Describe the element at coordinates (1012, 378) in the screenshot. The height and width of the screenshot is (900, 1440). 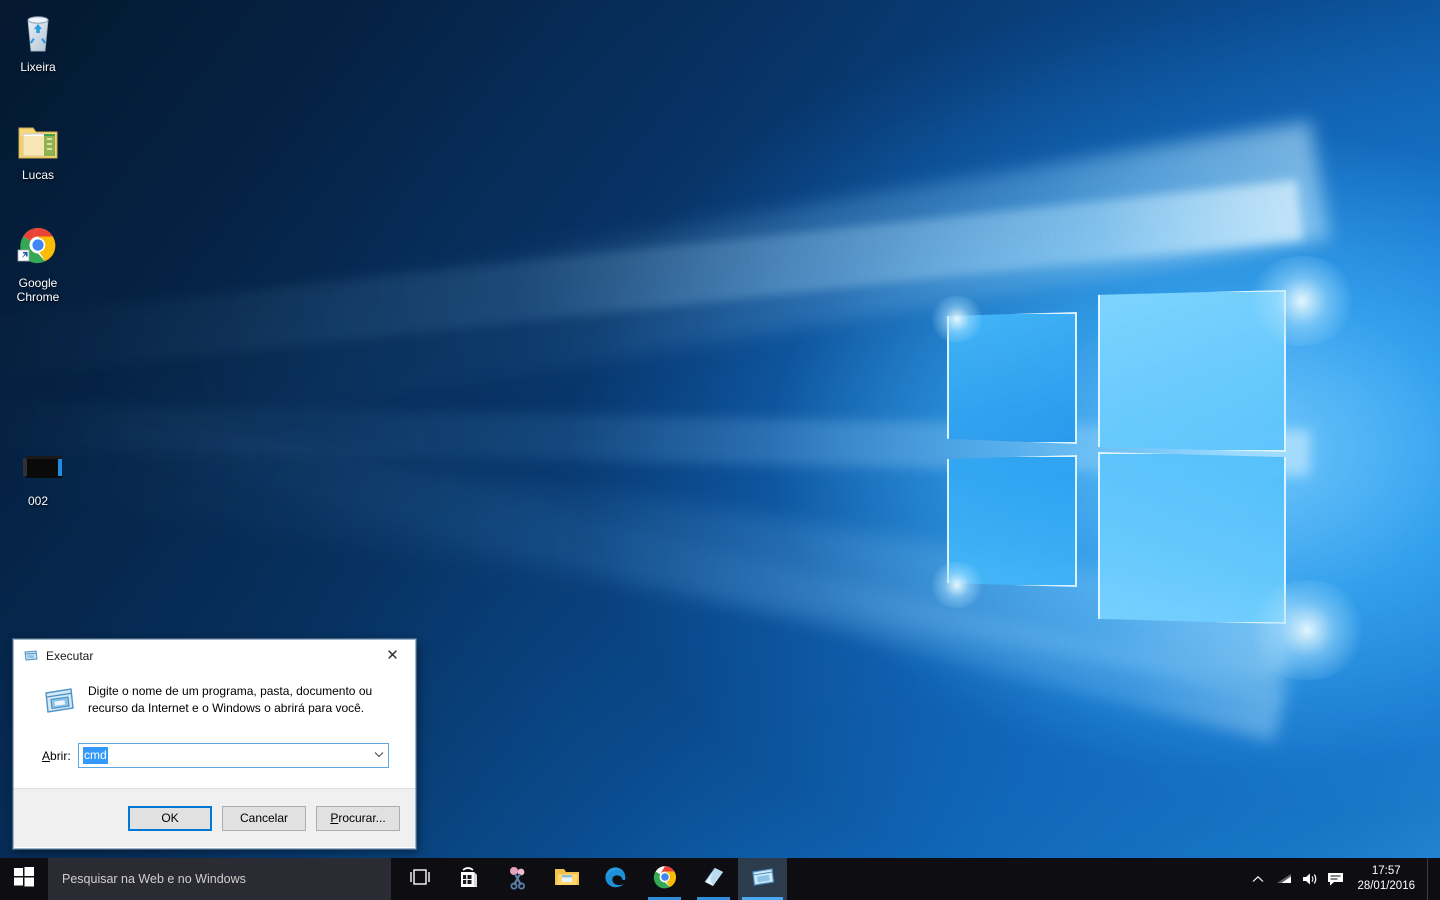
I see `logo-pane-top-left` at that location.